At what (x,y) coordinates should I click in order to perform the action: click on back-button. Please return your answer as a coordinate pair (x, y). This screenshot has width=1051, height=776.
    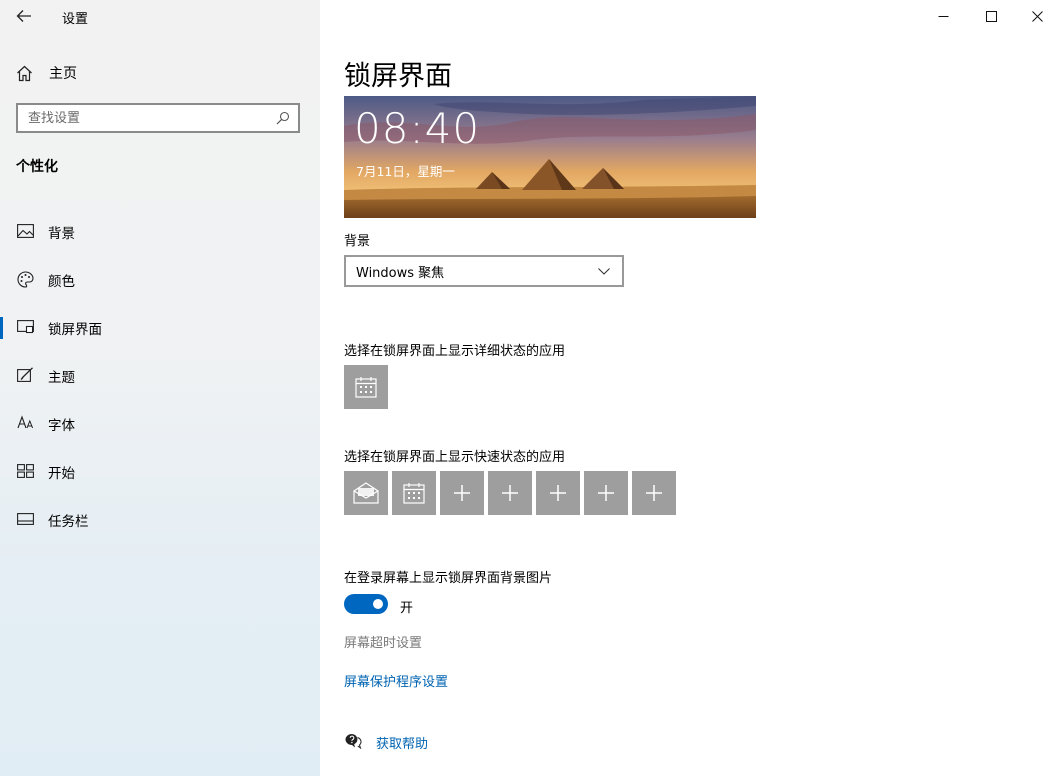
    Looking at the image, I should click on (24, 16).